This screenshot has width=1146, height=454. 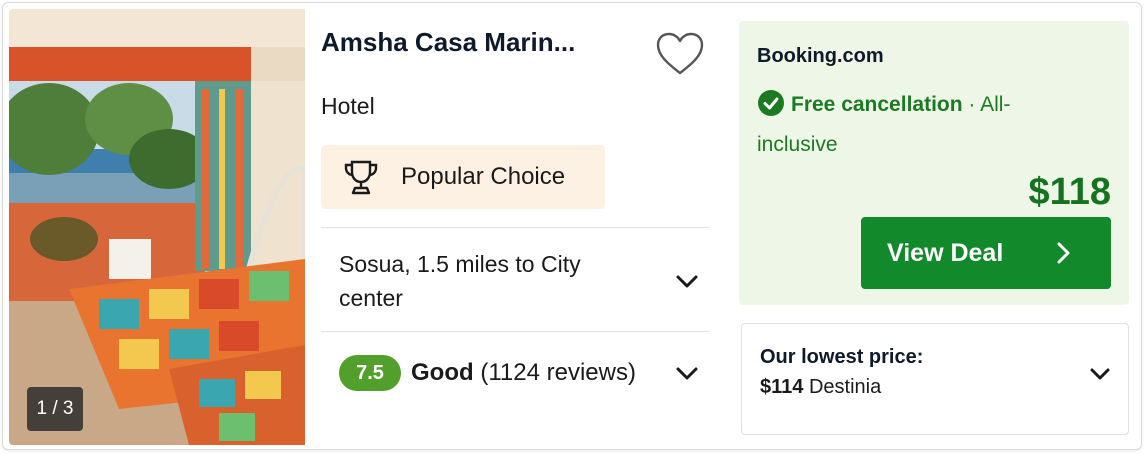 I want to click on trophy-icon, so click(x=361, y=177).